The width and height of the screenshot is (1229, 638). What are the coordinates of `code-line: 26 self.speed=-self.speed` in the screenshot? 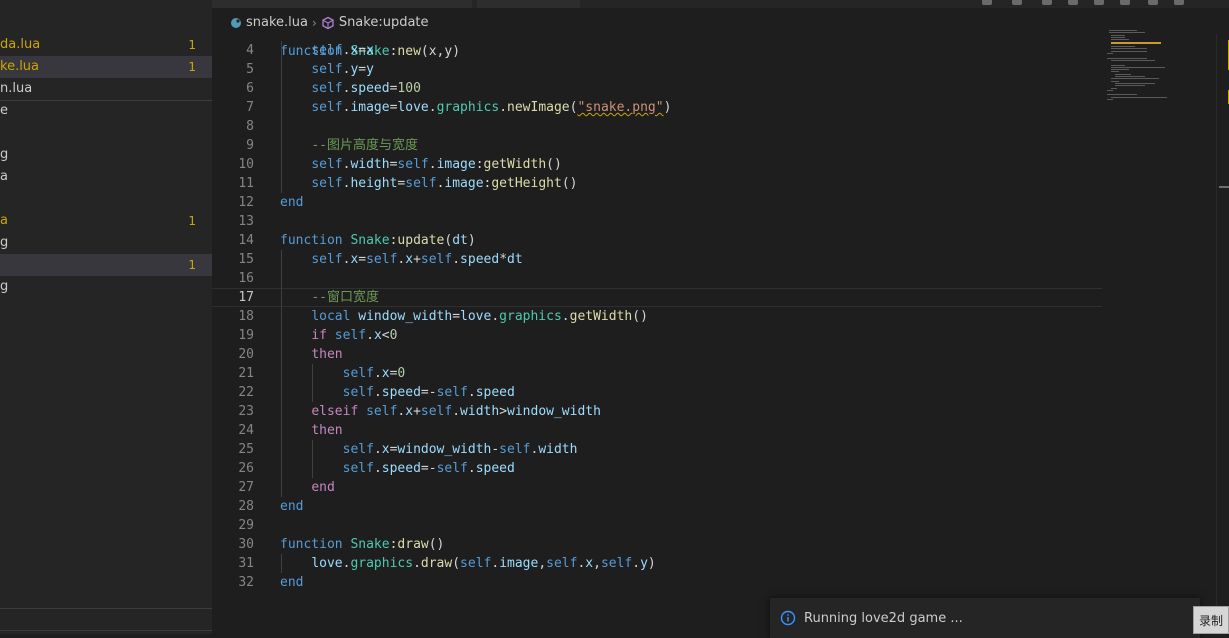 It's located at (657, 468).